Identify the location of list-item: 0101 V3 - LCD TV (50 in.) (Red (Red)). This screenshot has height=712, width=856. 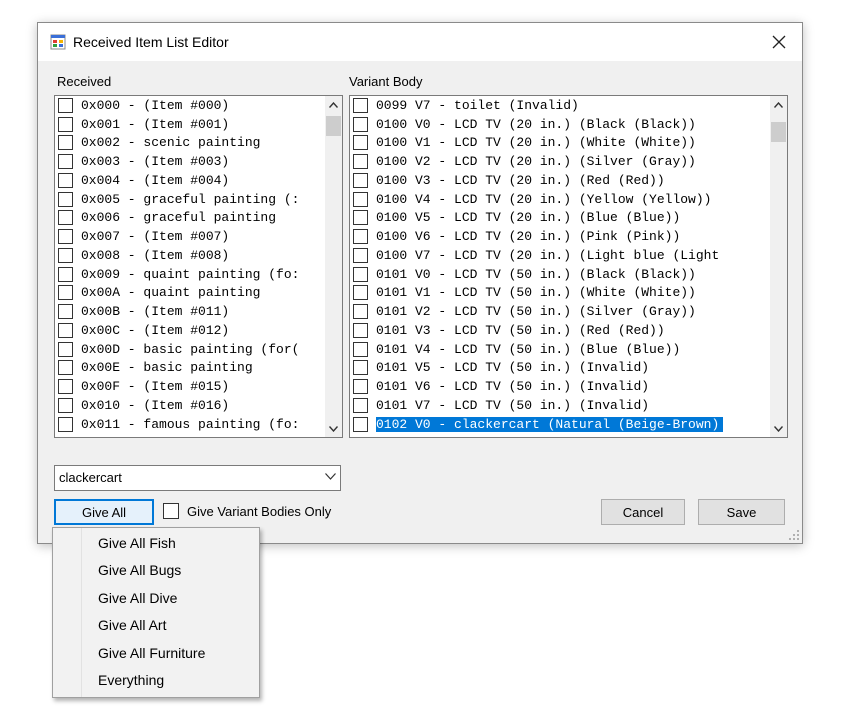
(536, 330).